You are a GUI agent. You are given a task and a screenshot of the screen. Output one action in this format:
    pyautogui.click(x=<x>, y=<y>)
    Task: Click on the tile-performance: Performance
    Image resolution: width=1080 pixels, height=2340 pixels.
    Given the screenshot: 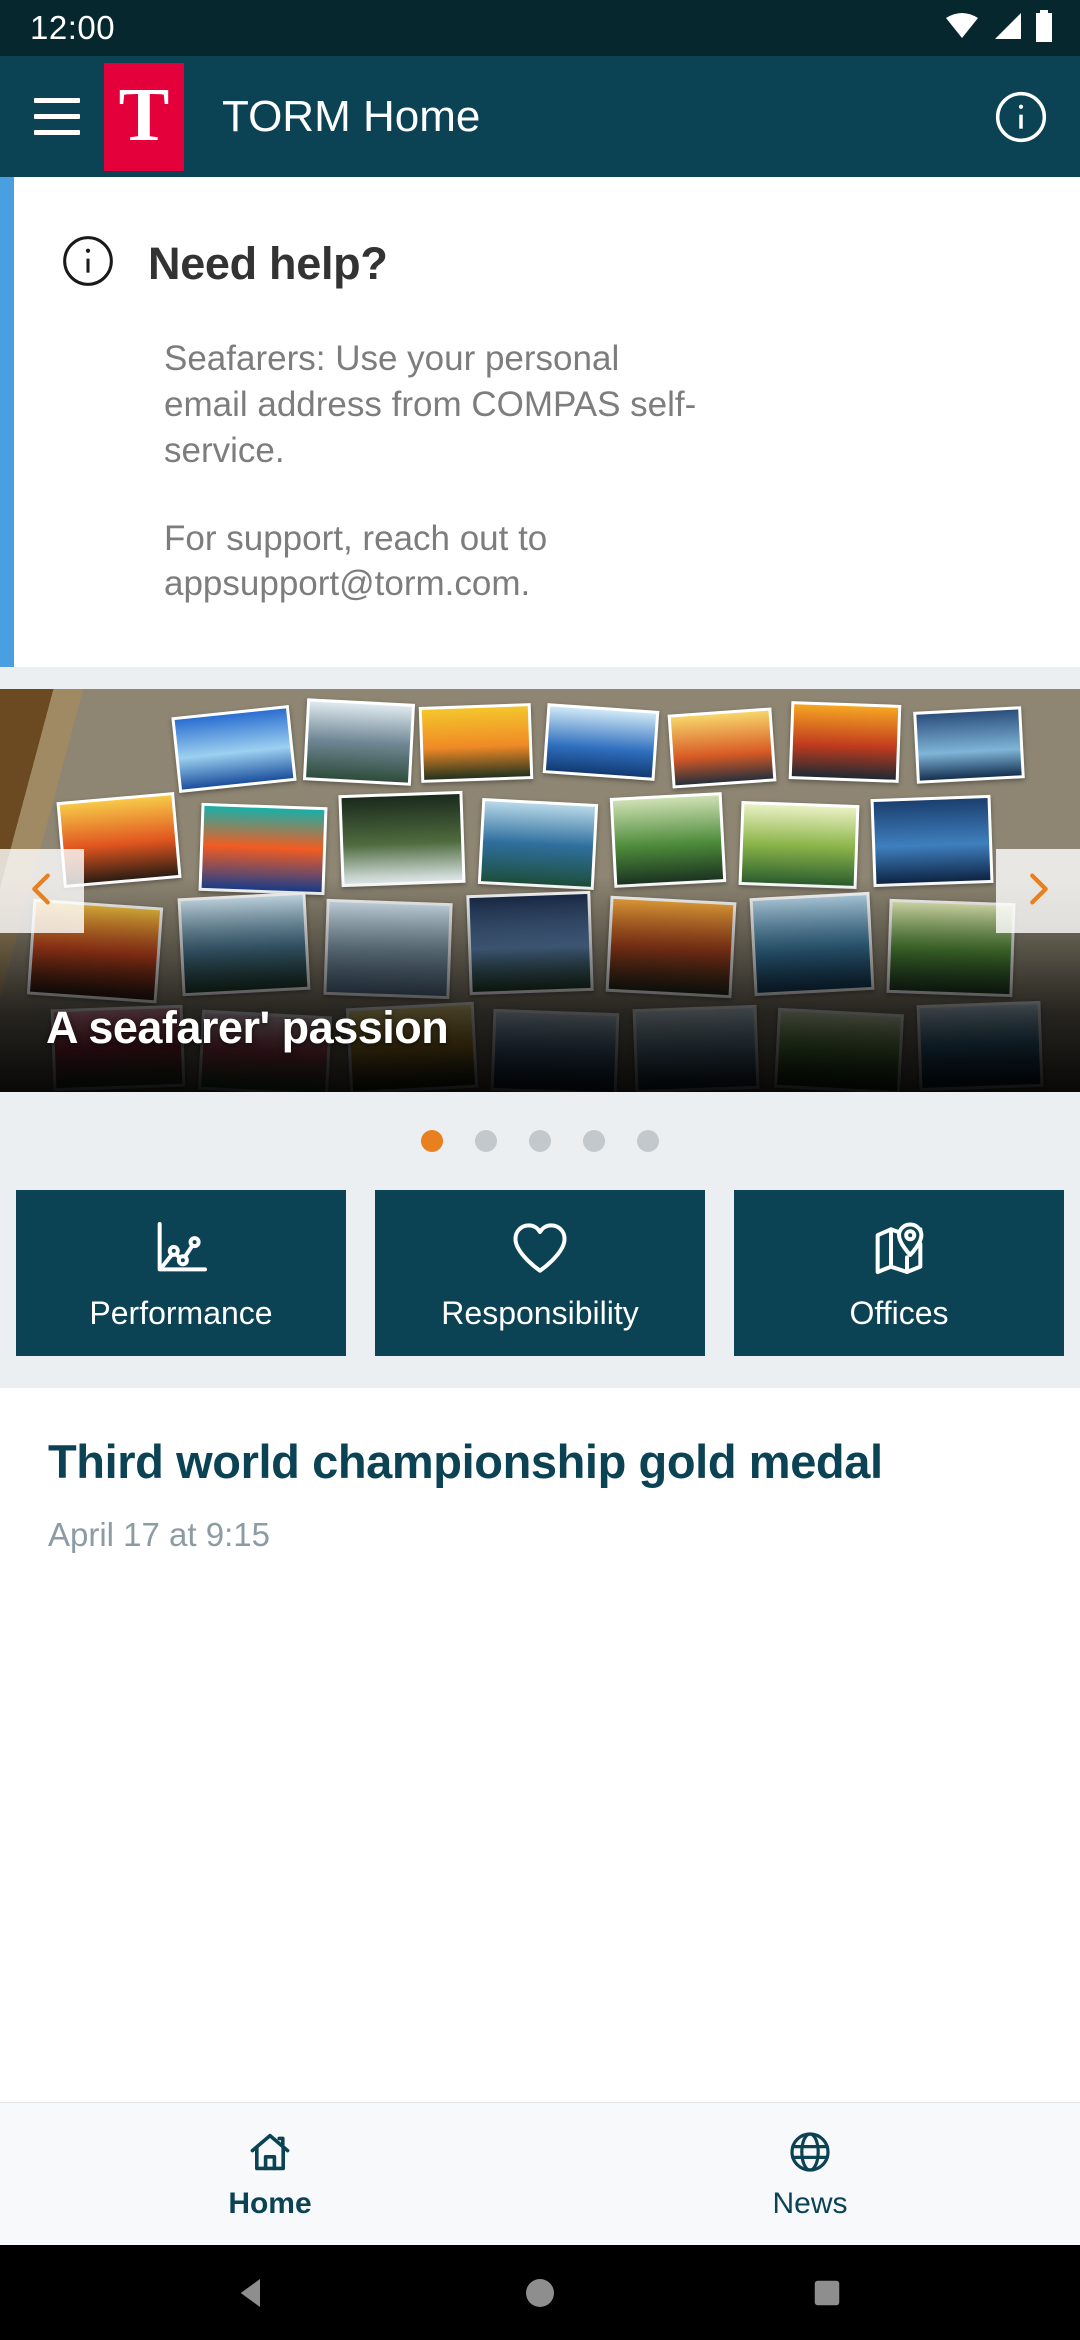 What is the action you would take?
    pyautogui.click(x=181, y=1273)
    